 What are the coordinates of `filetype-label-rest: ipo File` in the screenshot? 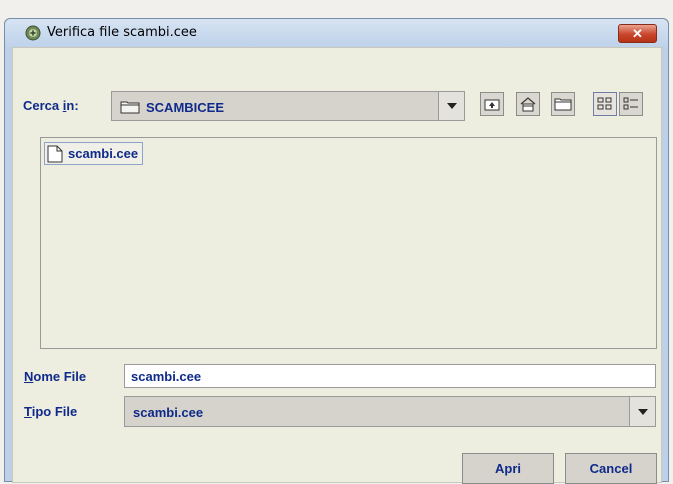 It's located at (54, 411).